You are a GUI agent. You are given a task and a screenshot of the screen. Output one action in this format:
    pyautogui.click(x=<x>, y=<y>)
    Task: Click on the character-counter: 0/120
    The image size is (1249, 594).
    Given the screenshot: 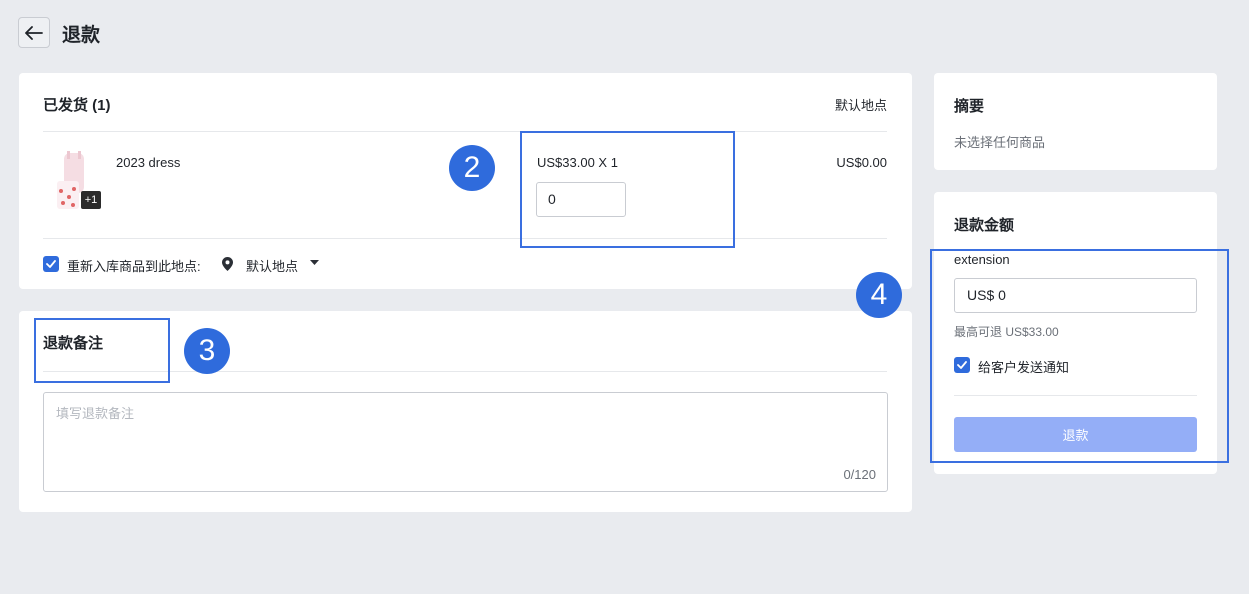 What is the action you would take?
    pyautogui.click(x=859, y=474)
    